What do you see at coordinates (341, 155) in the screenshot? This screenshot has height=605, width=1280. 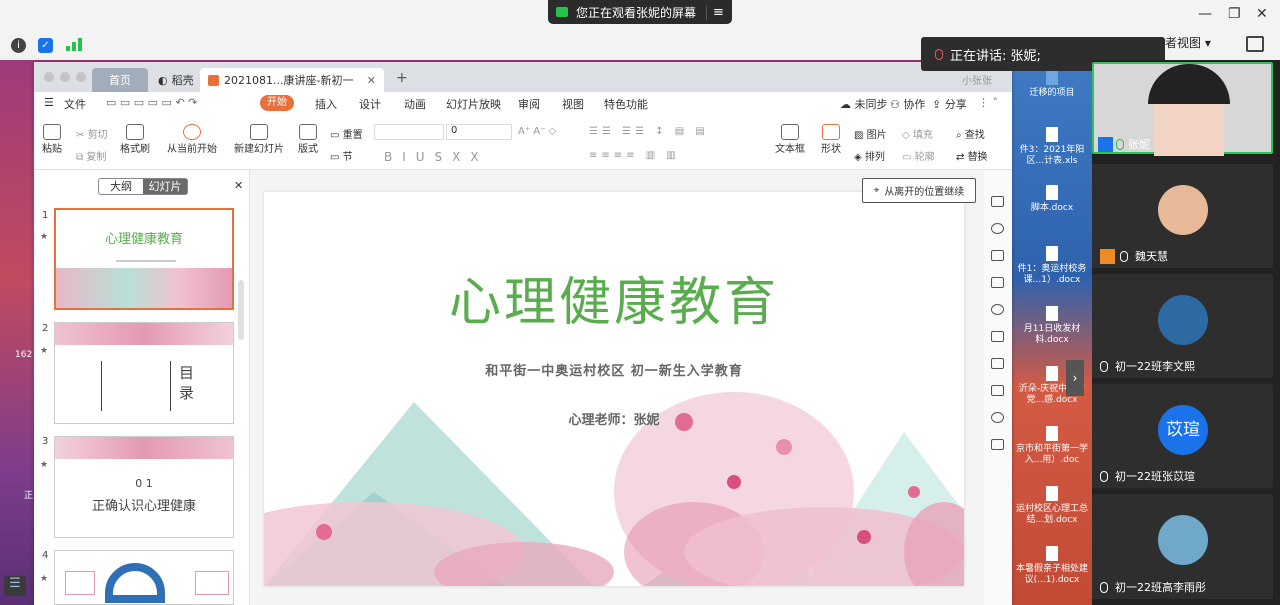 I see `section-button: ▭ 节` at bounding box center [341, 155].